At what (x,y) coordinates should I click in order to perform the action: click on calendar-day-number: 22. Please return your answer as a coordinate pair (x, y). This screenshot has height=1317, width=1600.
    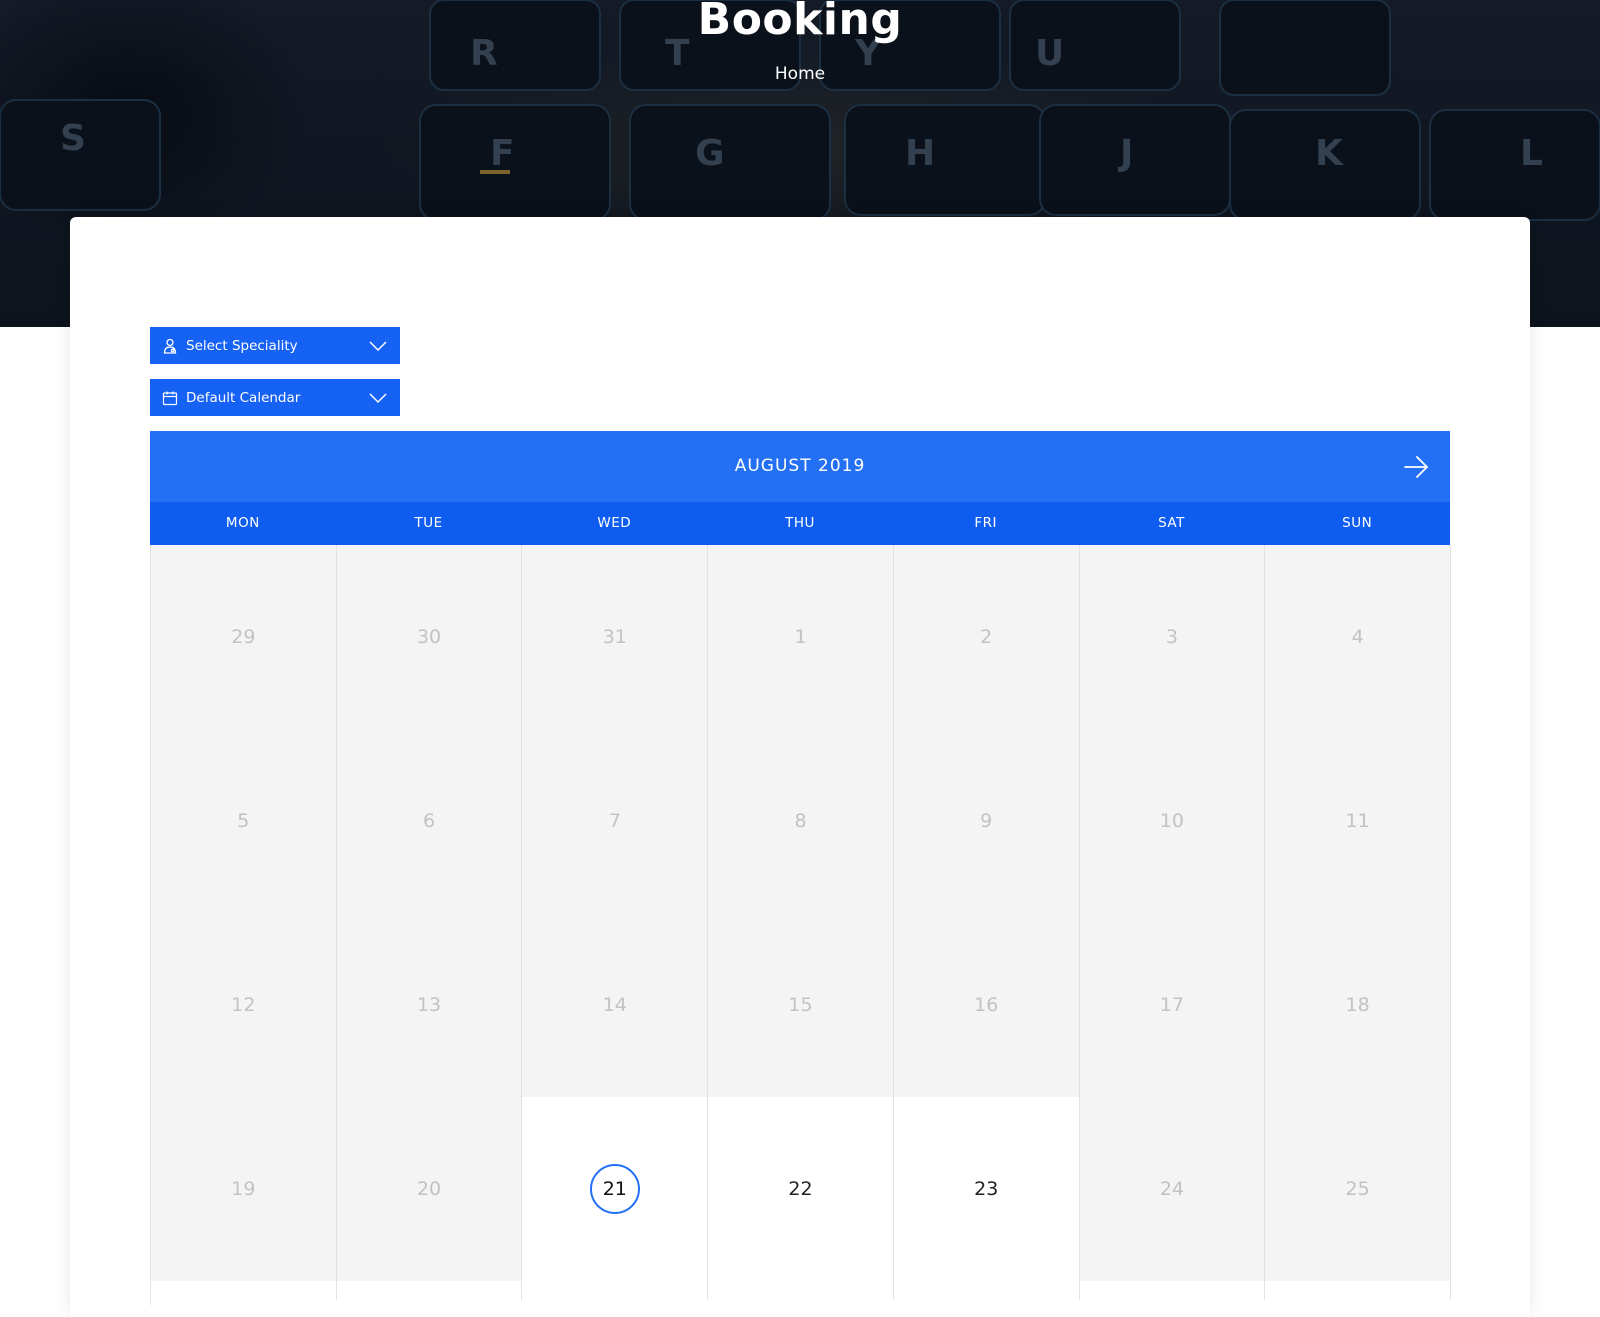
    Looking at the image, I should click on (800, 1189).